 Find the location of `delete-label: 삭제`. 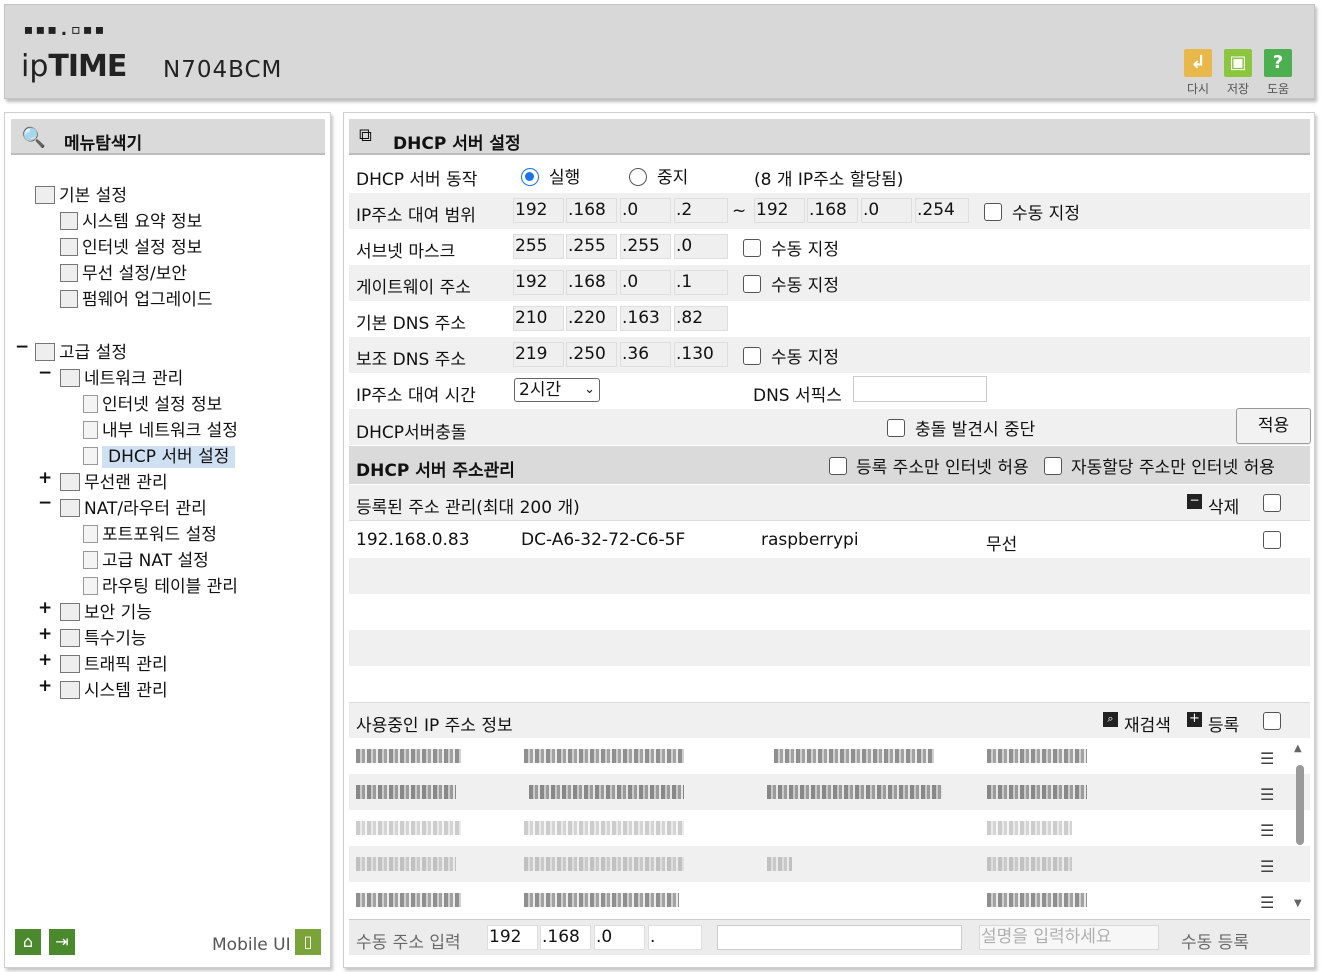

delete-label: 삭제 is located at coordinates (1223, 505).